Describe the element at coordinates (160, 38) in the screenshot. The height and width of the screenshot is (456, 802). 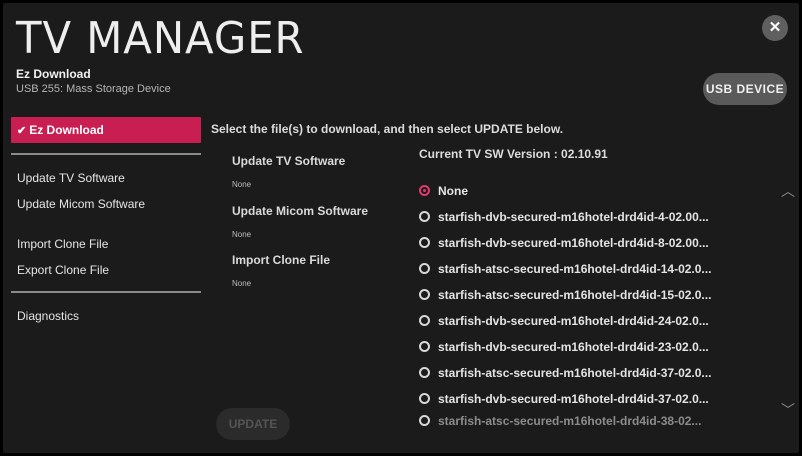
I see `app-title: TV MANAGER` at that location.